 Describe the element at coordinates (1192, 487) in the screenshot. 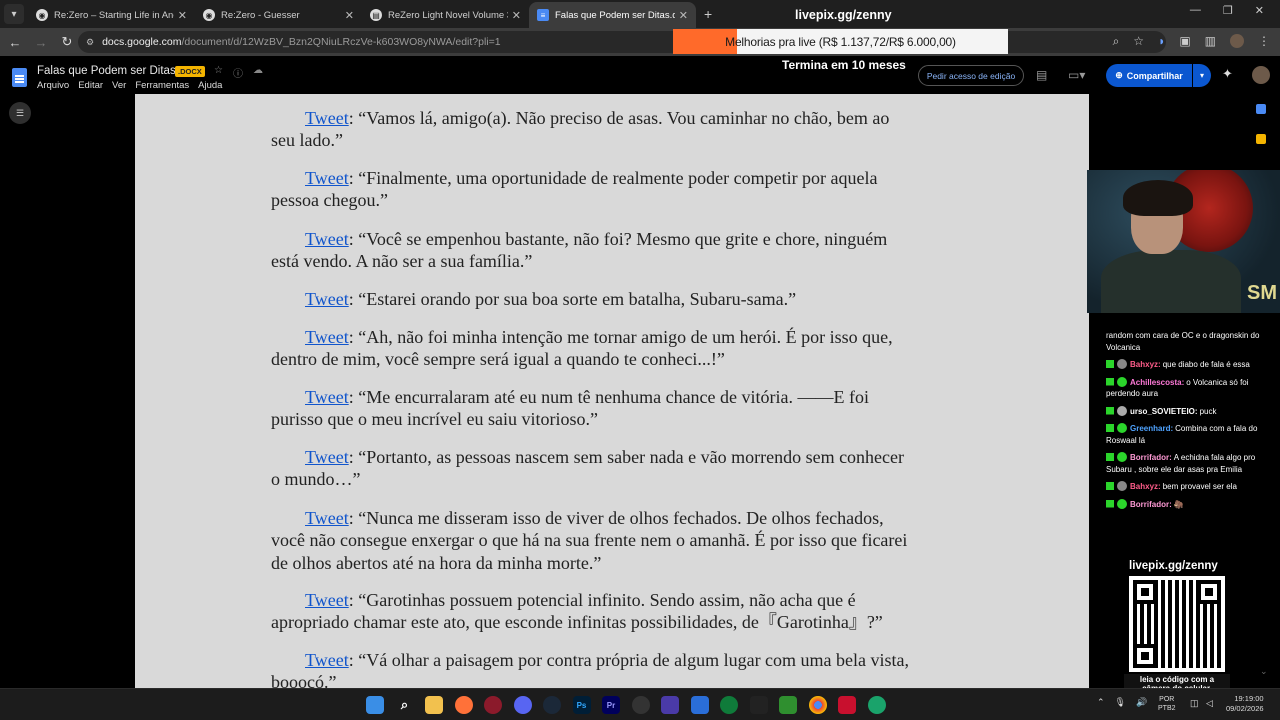

I see `chat-message: Bahxyz: bem provavel ser ela` at that location.